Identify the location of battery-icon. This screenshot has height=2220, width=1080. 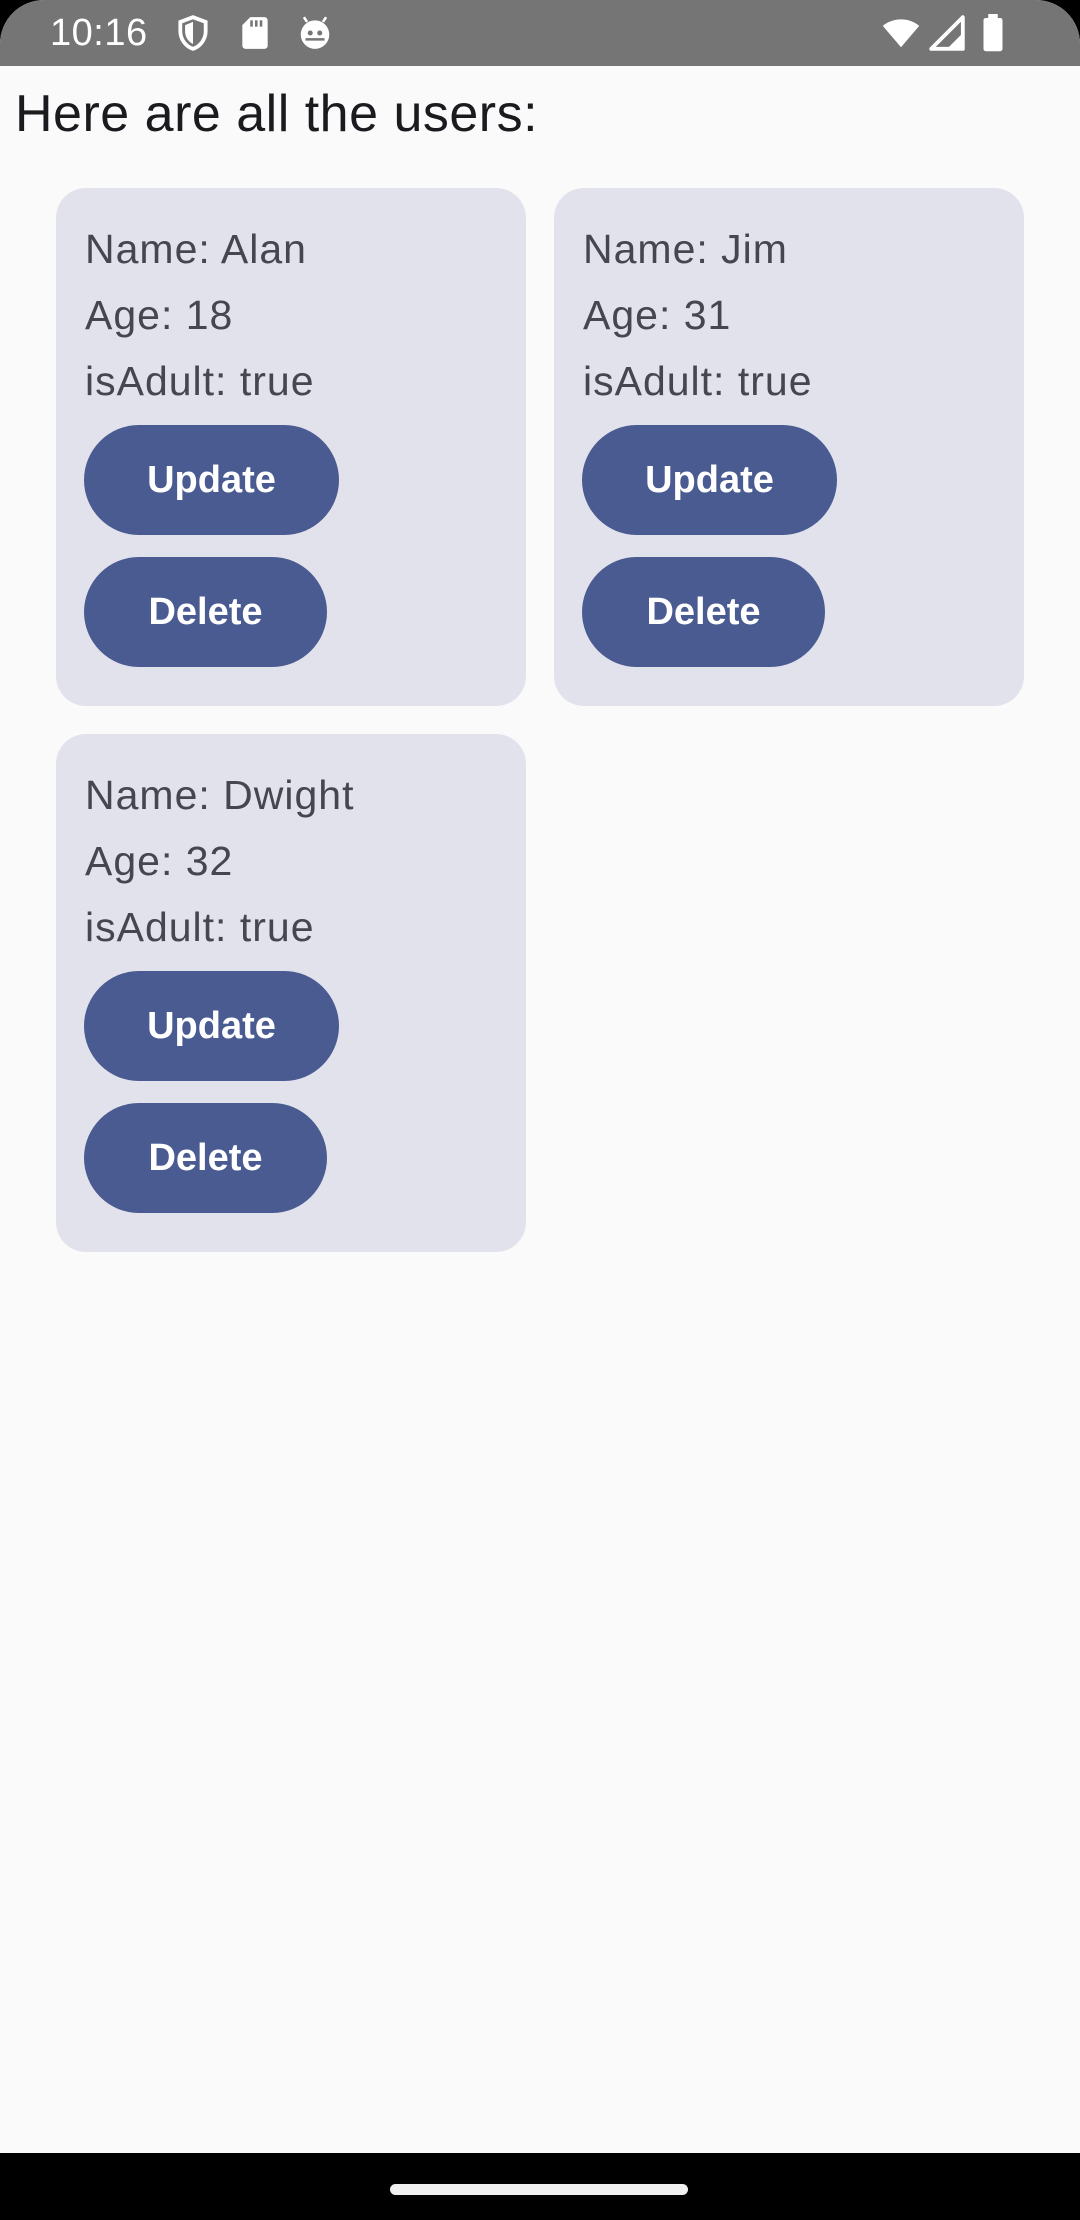
(993, 33).